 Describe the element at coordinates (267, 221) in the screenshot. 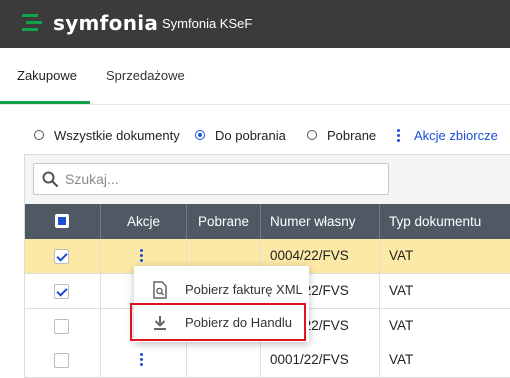

I see `table-header: Akcje Pobrane Numer własny Typ dokumentu` at that location.